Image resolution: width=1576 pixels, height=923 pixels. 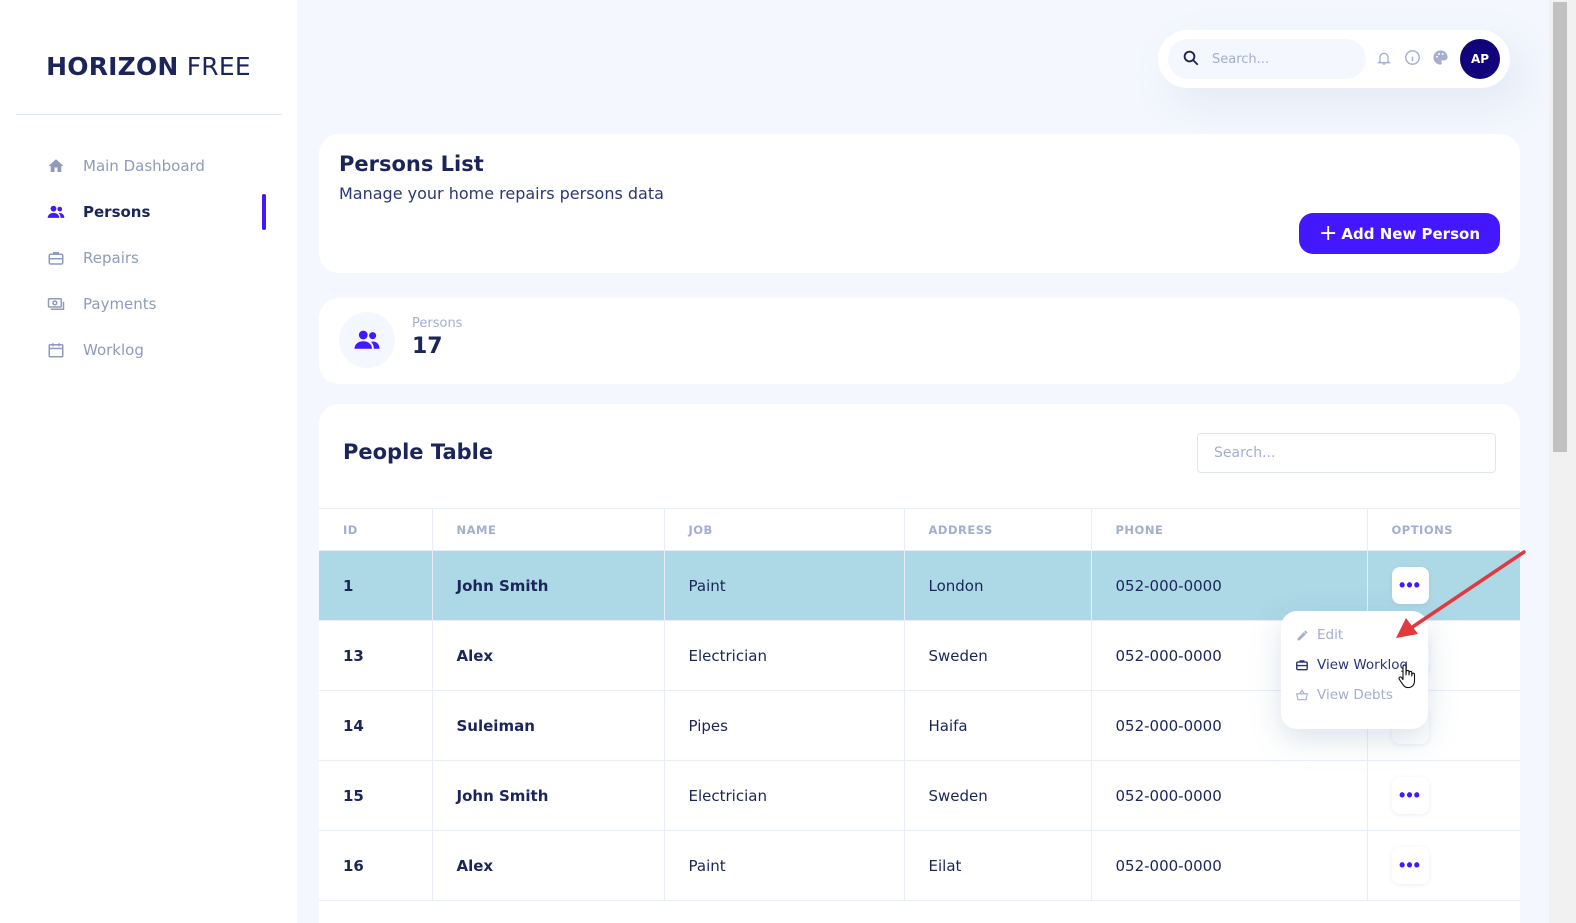 What do you see at coordinates (784, 725) in the screenshot?
I see `cell-job: Pipes` at bounding box center [784, 725].